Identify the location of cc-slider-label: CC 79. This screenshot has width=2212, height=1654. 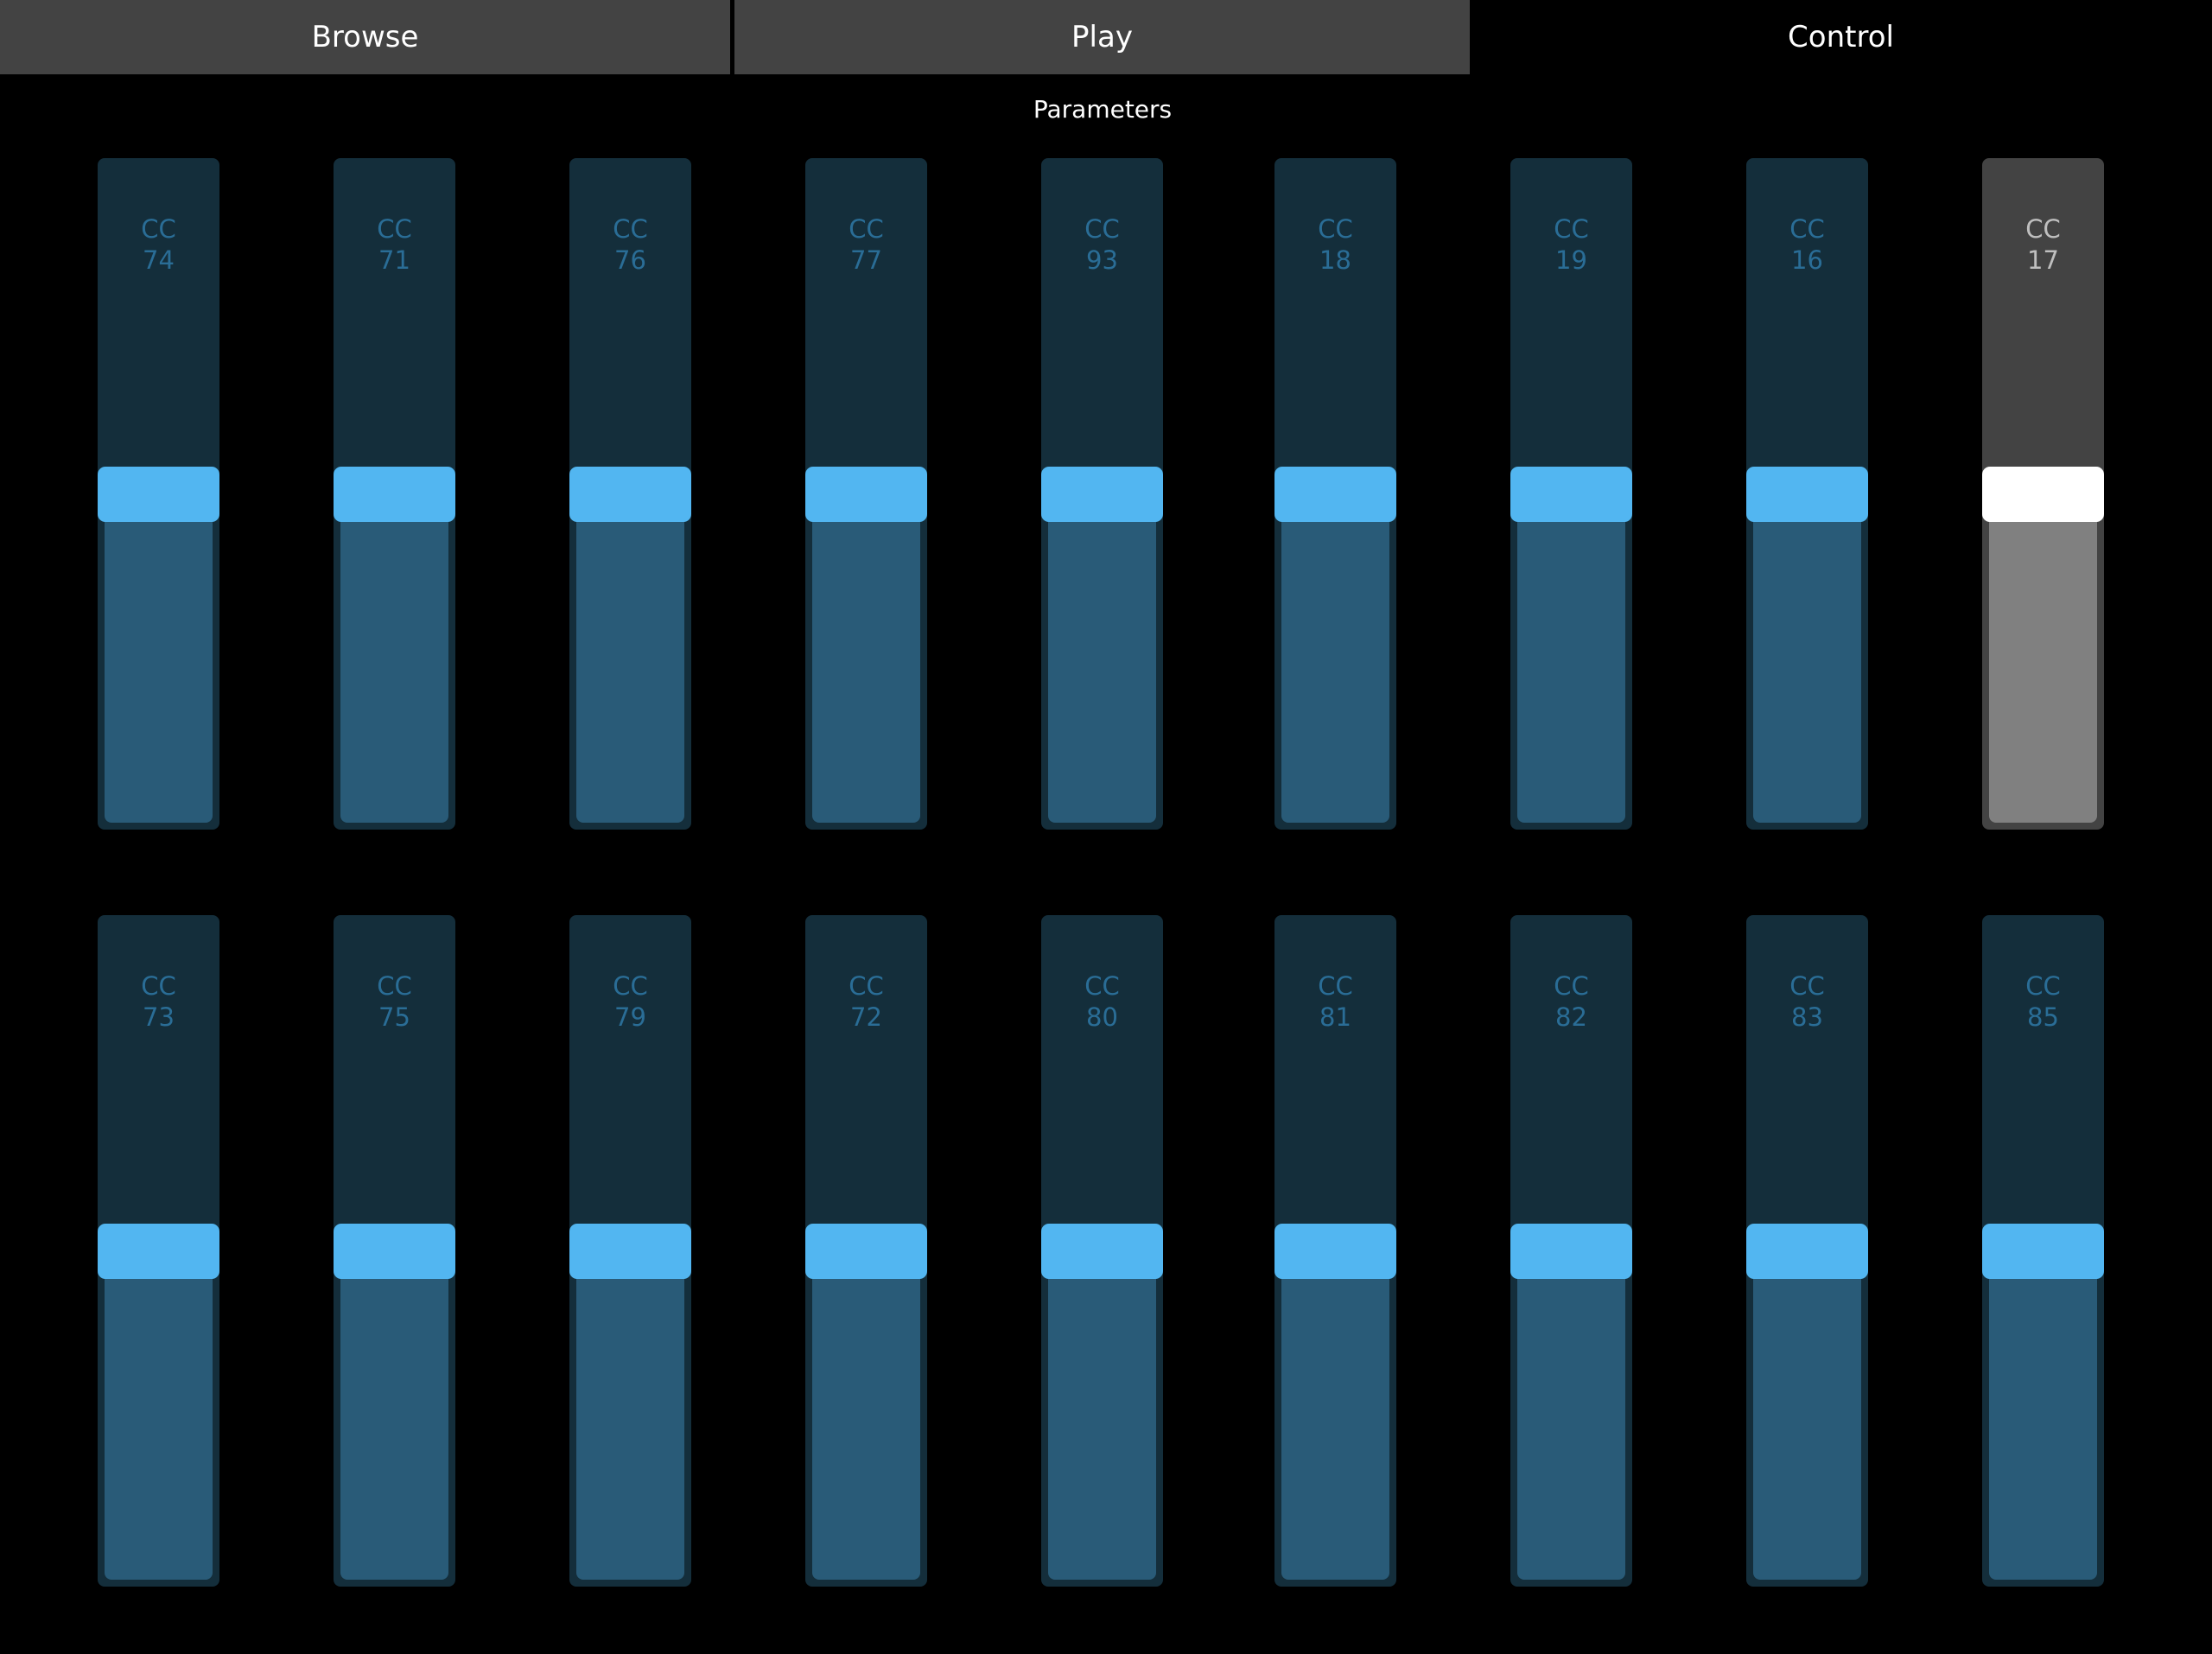
(630, 1001).